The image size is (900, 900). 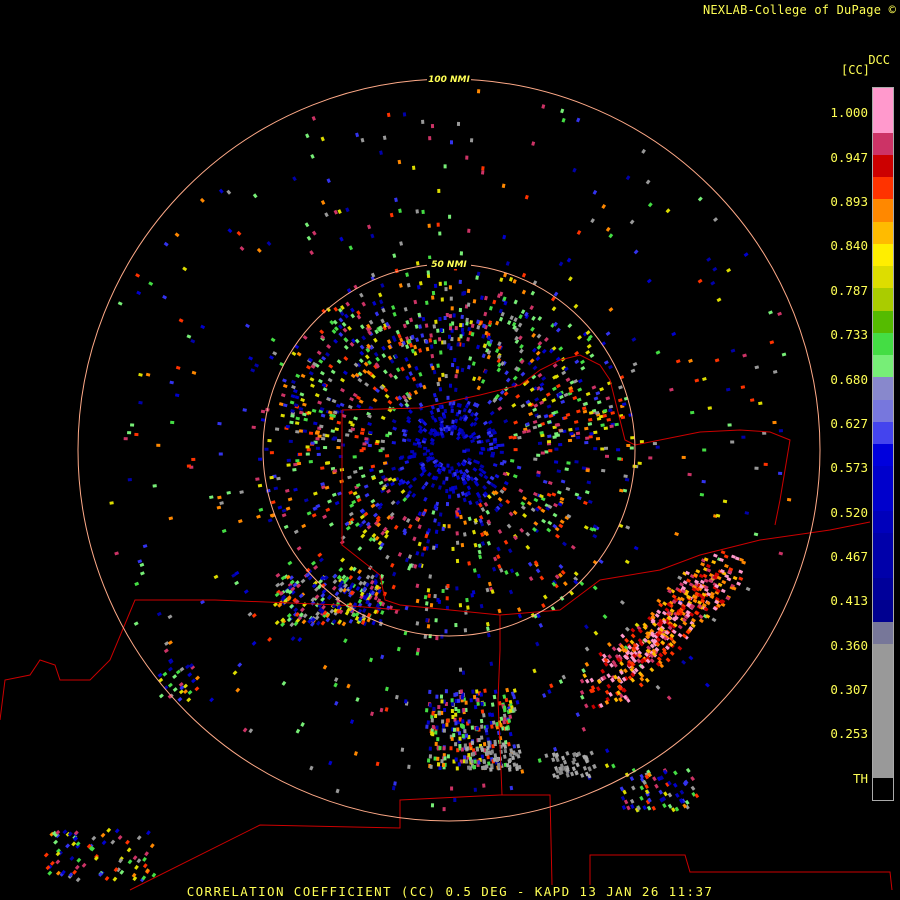 I want to click on colorbar-tick: 0.253, so click(x=849, y=733).